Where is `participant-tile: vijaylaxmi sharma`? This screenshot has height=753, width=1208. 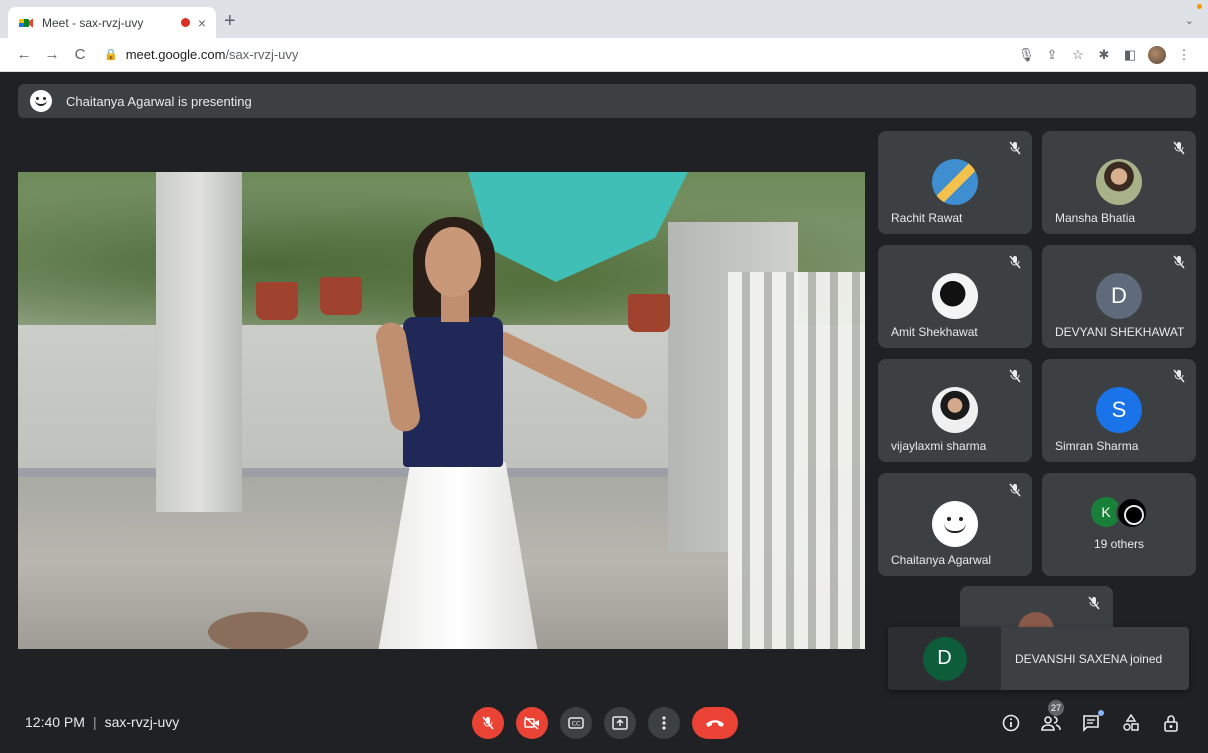 participant-tile: vijaylaxmi sharma is located at coordinates (955, 410).